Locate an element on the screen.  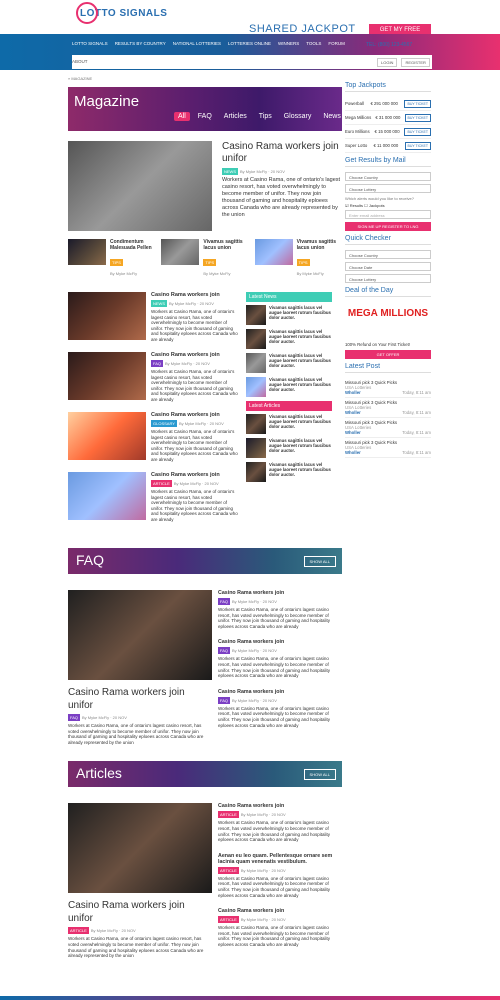
nav-item: NATIONAL LOTTERIES is located at coordinates (197, 43).